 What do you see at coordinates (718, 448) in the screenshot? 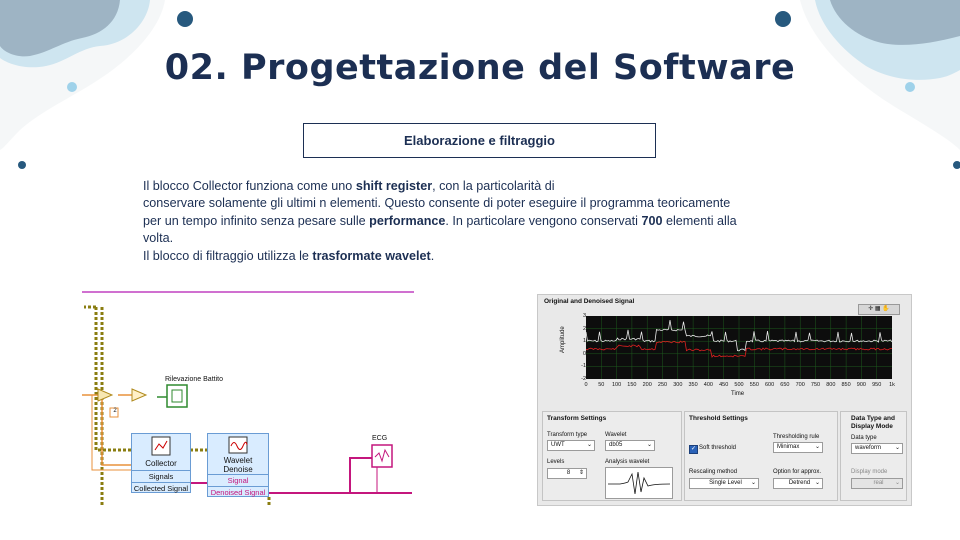
I see `soft-threshold-label: Soft threshold` at bounding box center [718, 448].